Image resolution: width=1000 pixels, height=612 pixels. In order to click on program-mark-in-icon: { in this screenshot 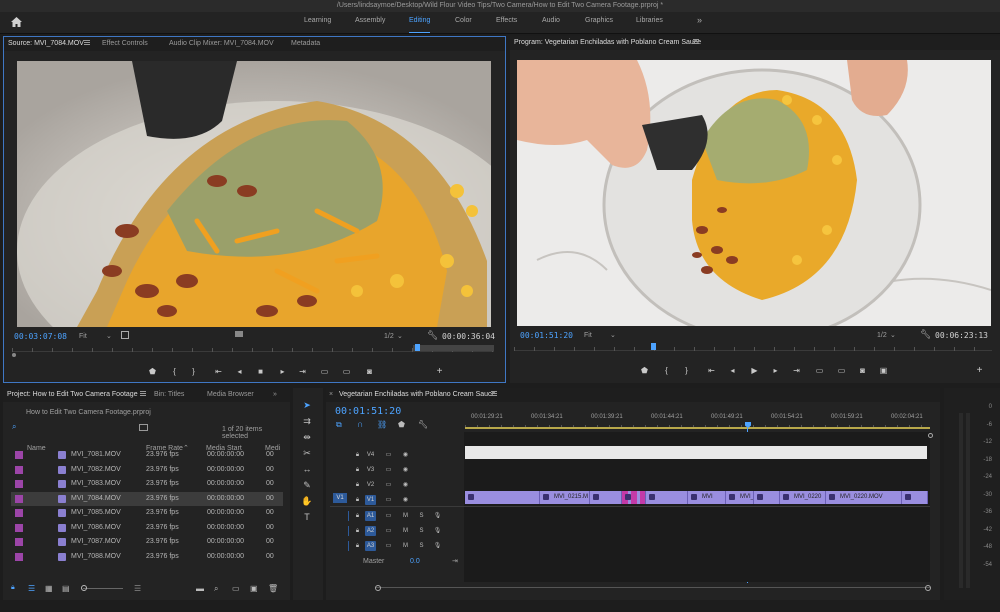, I will do `click(666, 370)`.